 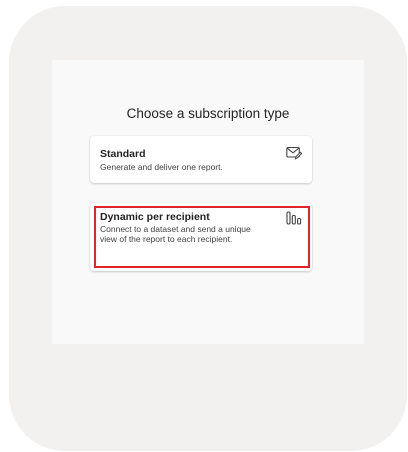 I want to click on option-title: Dynamic per recipient, so click(x=155, y=217).